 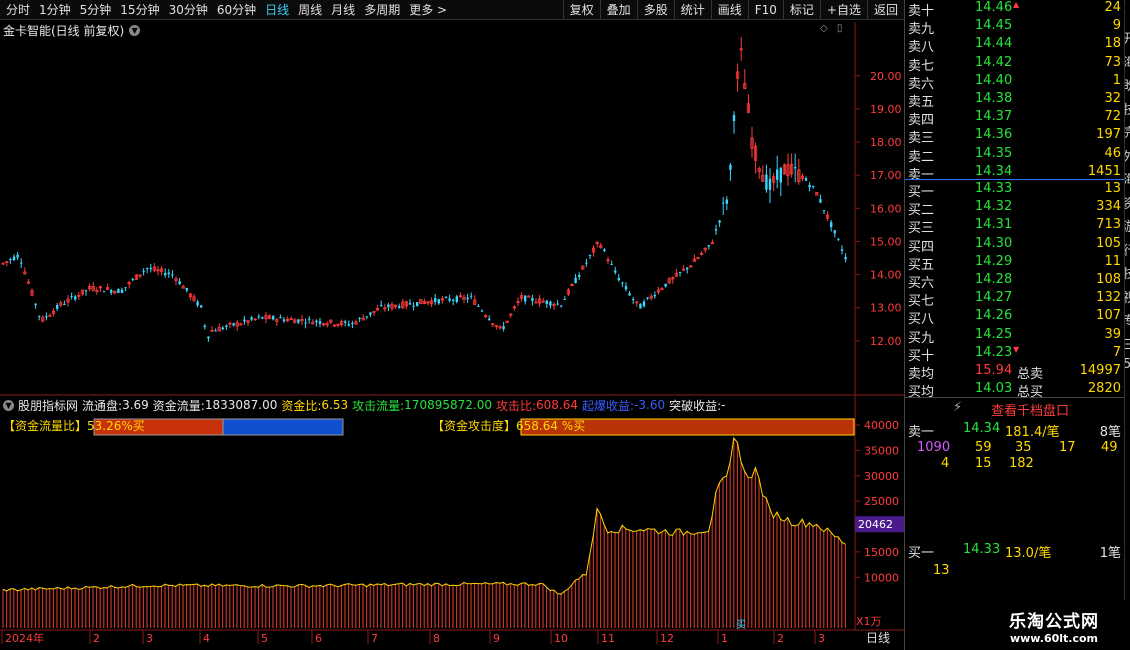 What do you see at coordinates (1015, 430) in the screenshot?
I see `depth-row: 卖一 14.34 181.4/笔 8笔` at bounding box center [1015, 430].